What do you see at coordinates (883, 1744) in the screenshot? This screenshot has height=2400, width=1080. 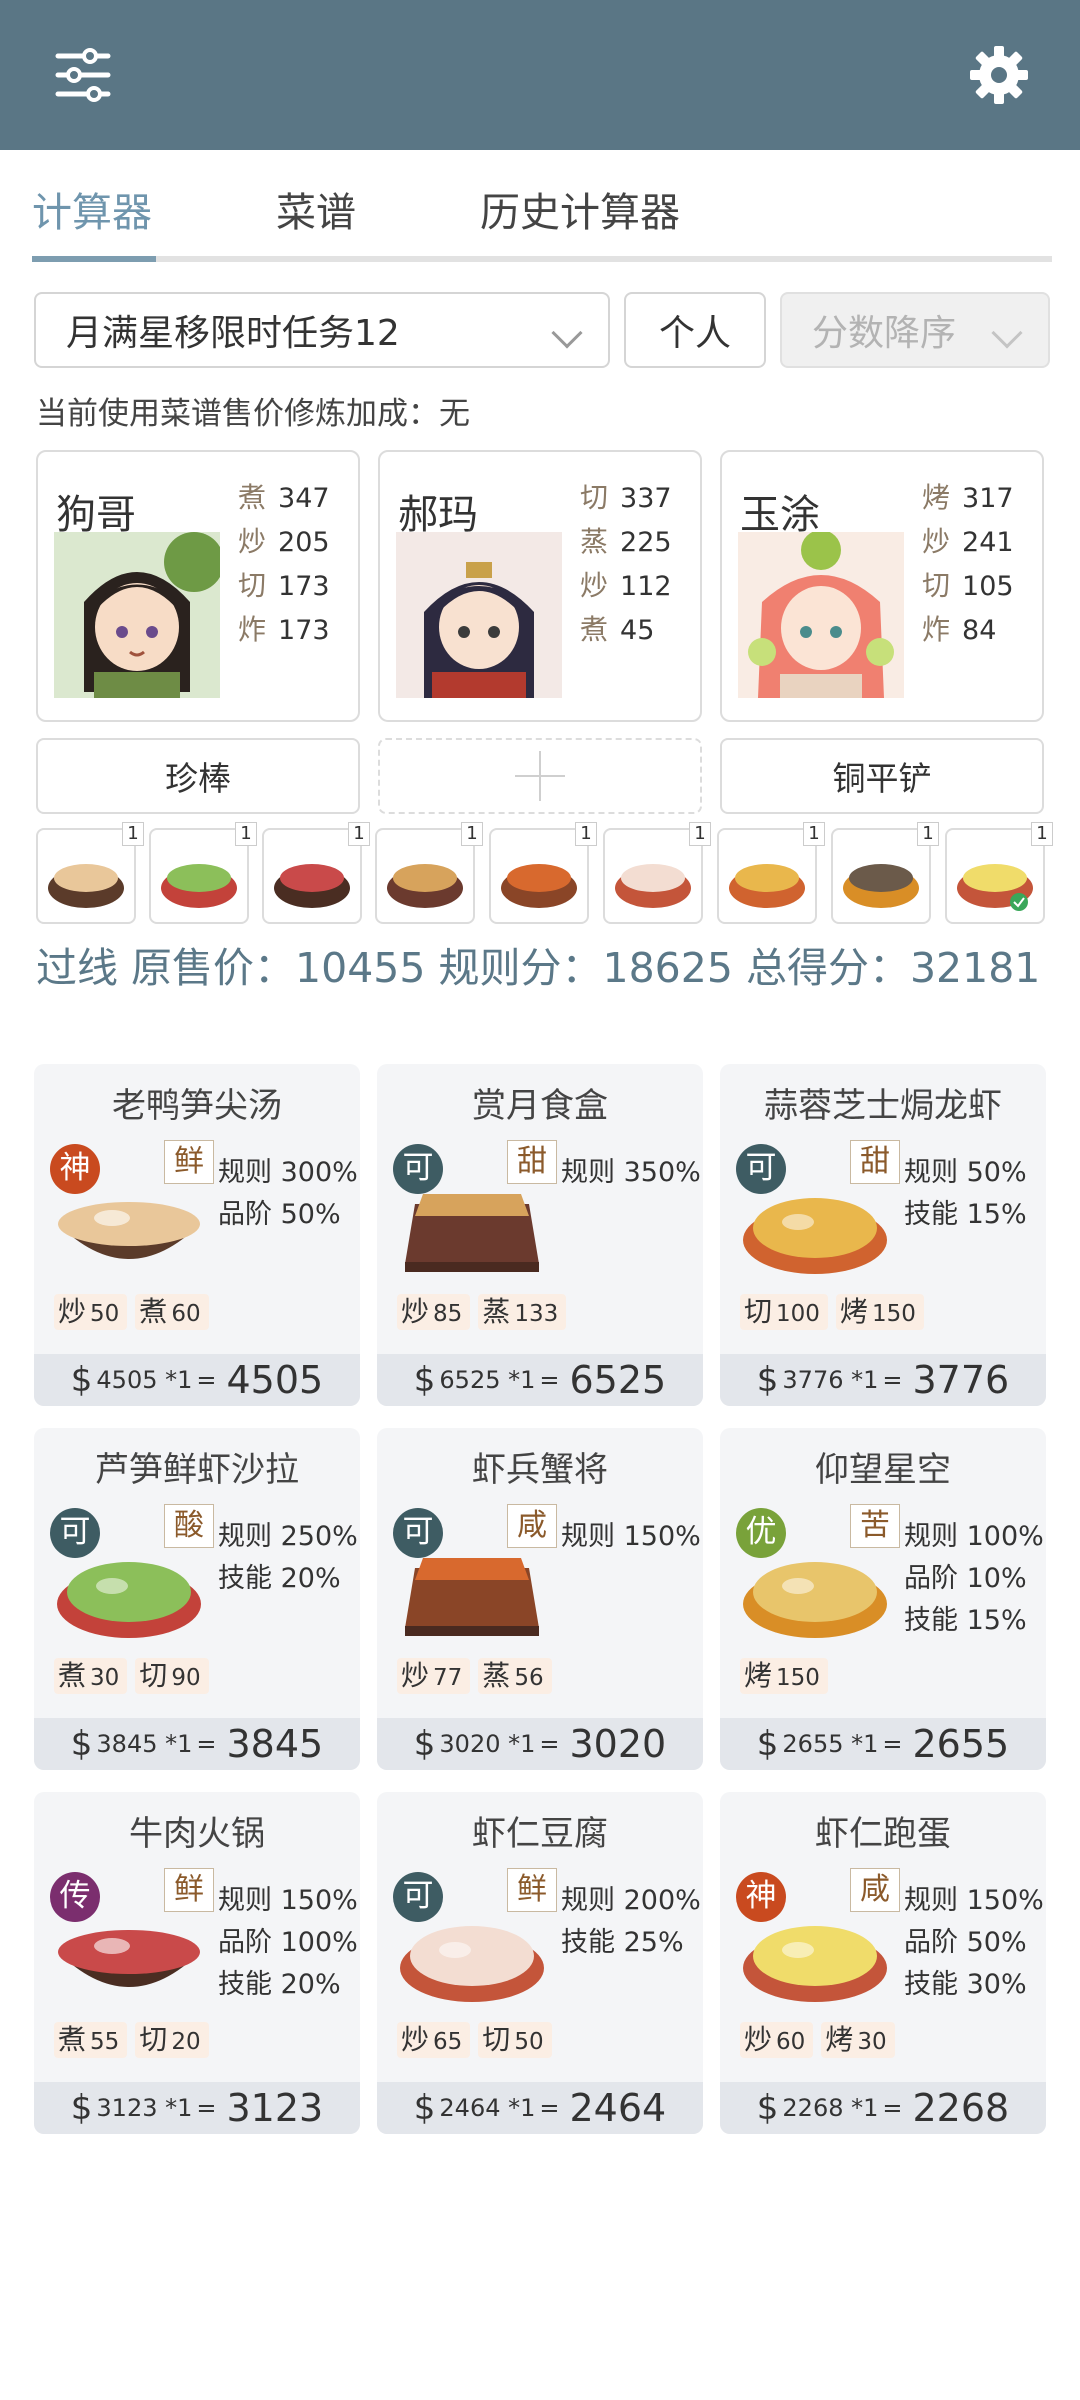 I see `price-row: $2655 *1 = 2655` at bounding box center [883, 1744].